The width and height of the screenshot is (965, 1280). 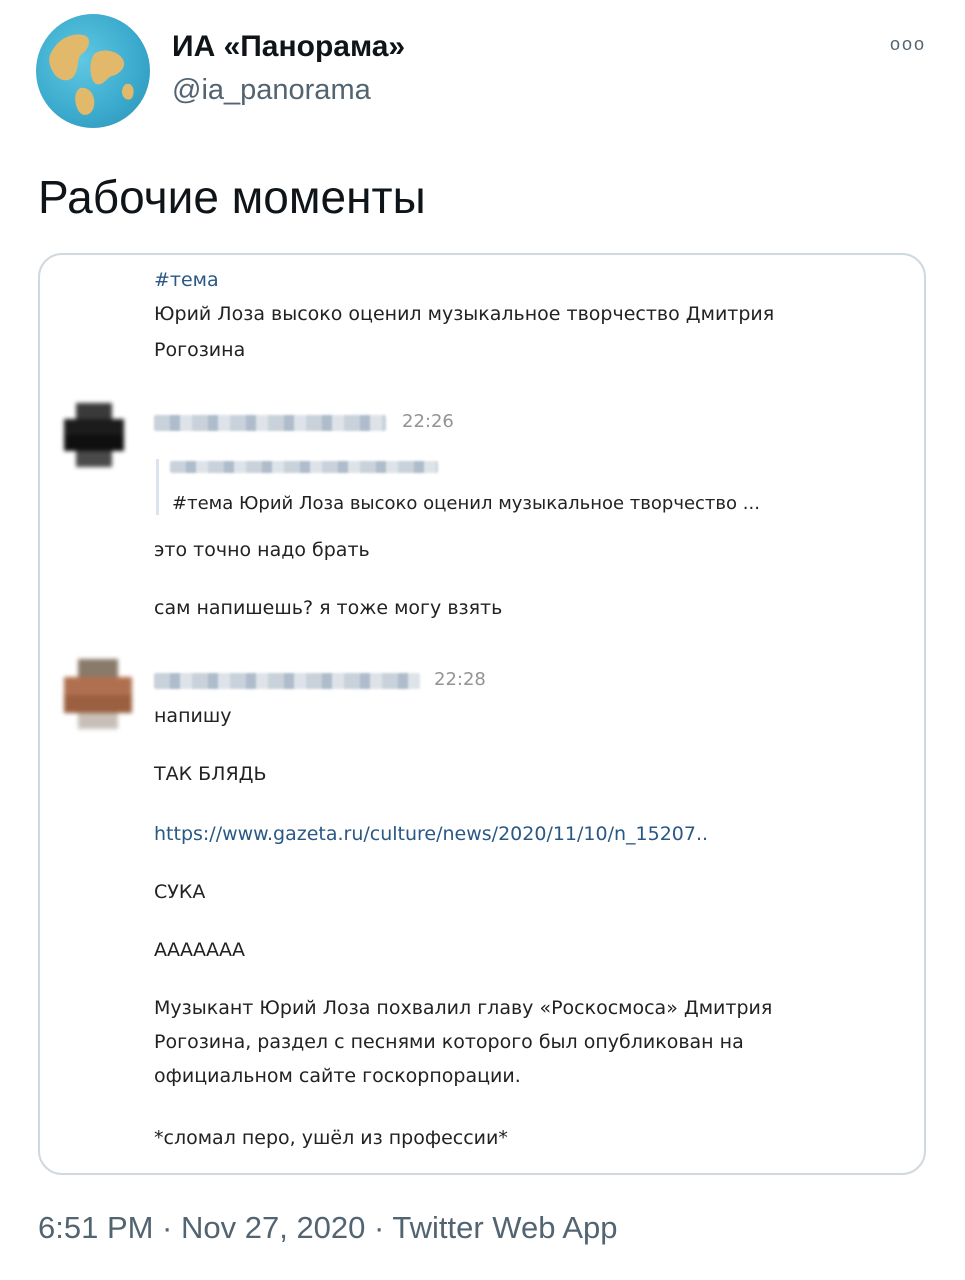 I want to click on blurred-reply-author, so click(x=304, y=467).